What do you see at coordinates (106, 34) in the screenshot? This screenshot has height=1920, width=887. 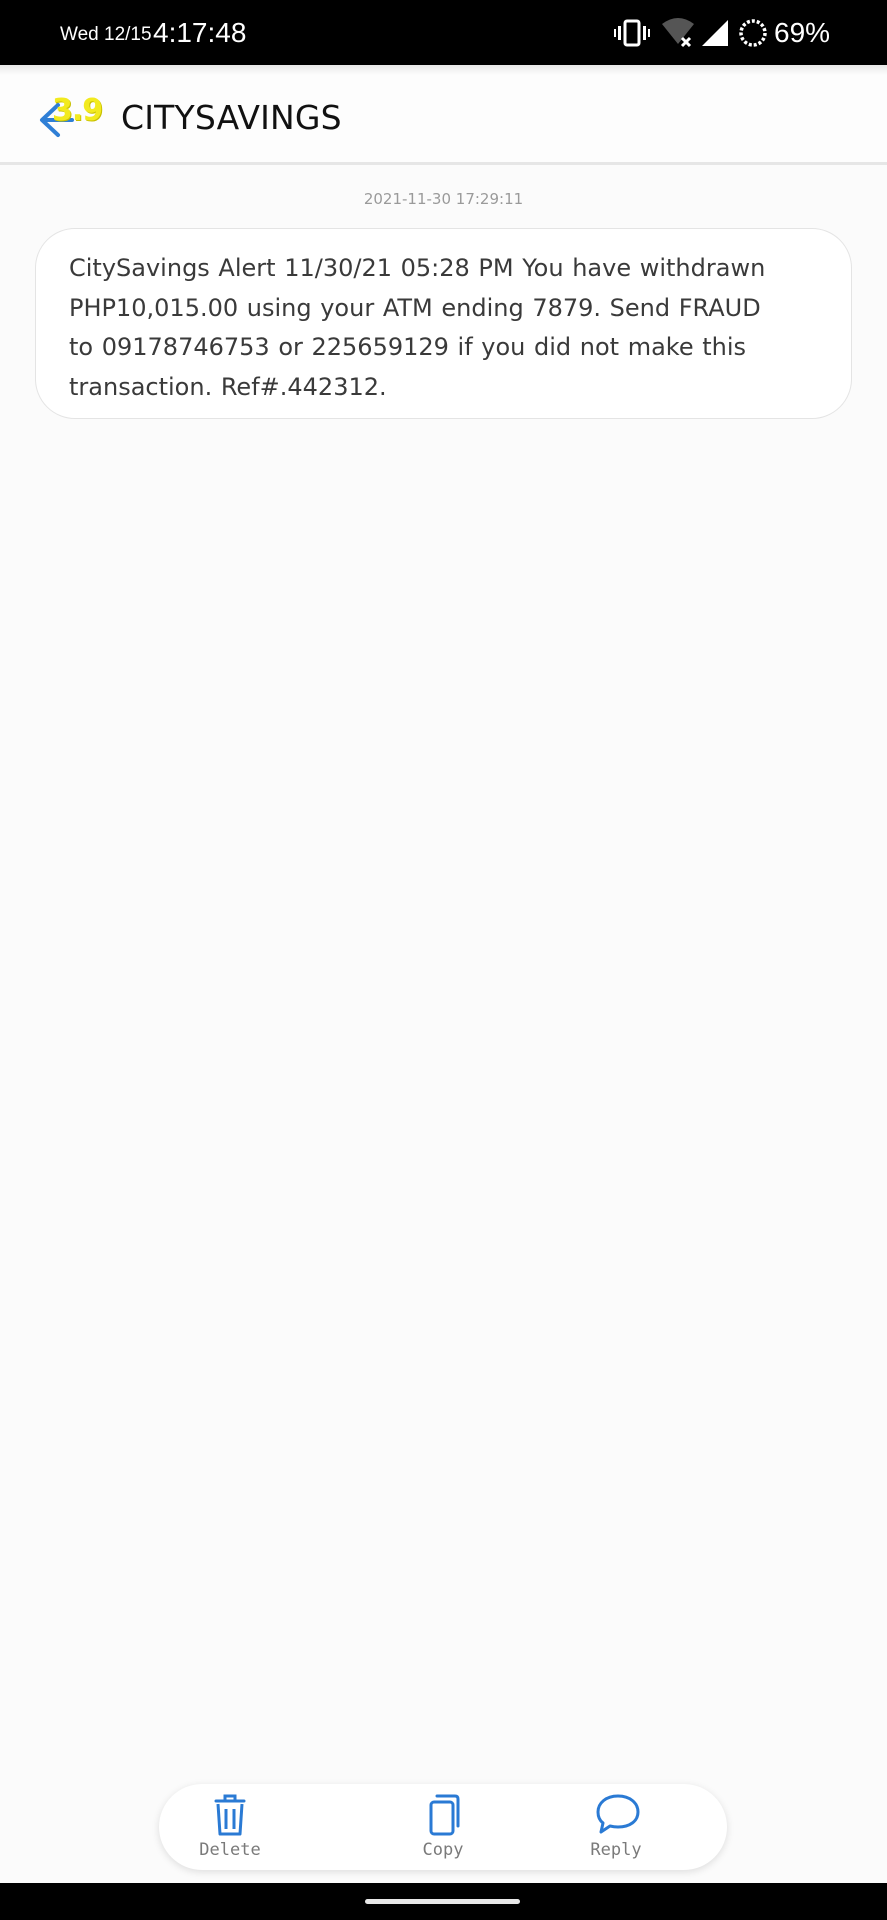 I see `status-date: Wed 12/15` at bounding box center [106, 34].